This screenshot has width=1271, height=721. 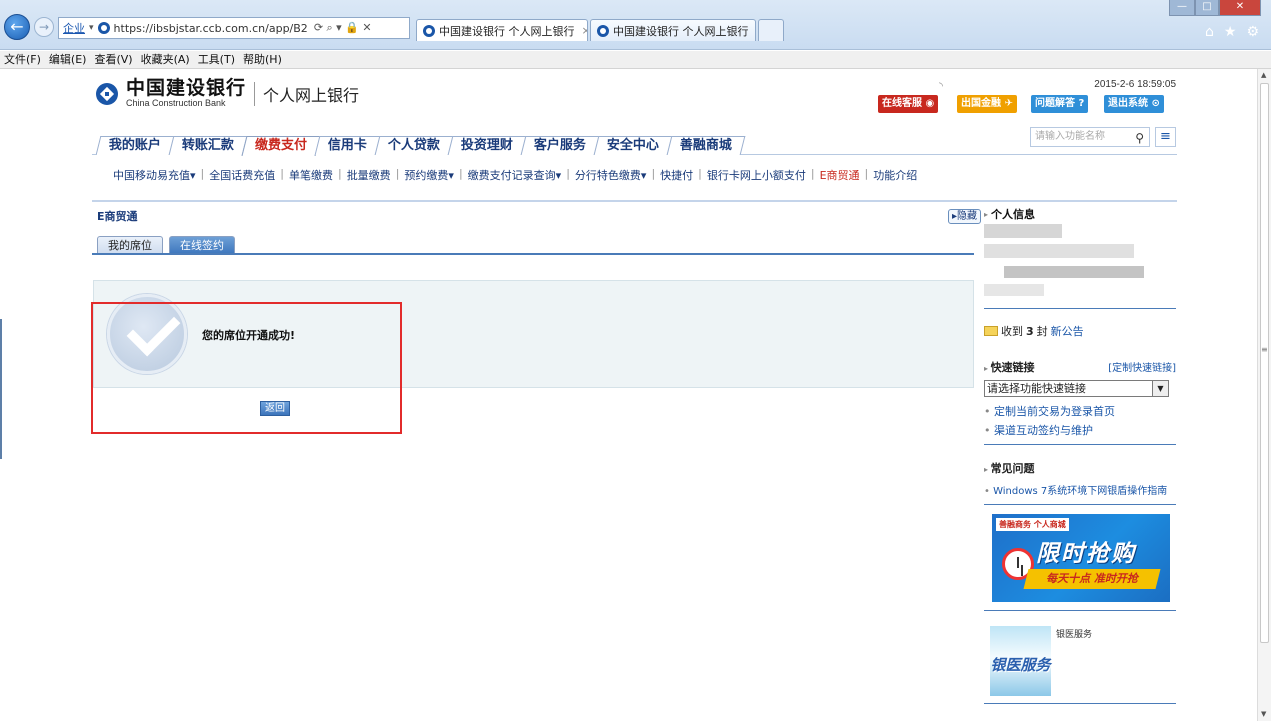 I want to click on section-divider, so click(x=634, y=201).